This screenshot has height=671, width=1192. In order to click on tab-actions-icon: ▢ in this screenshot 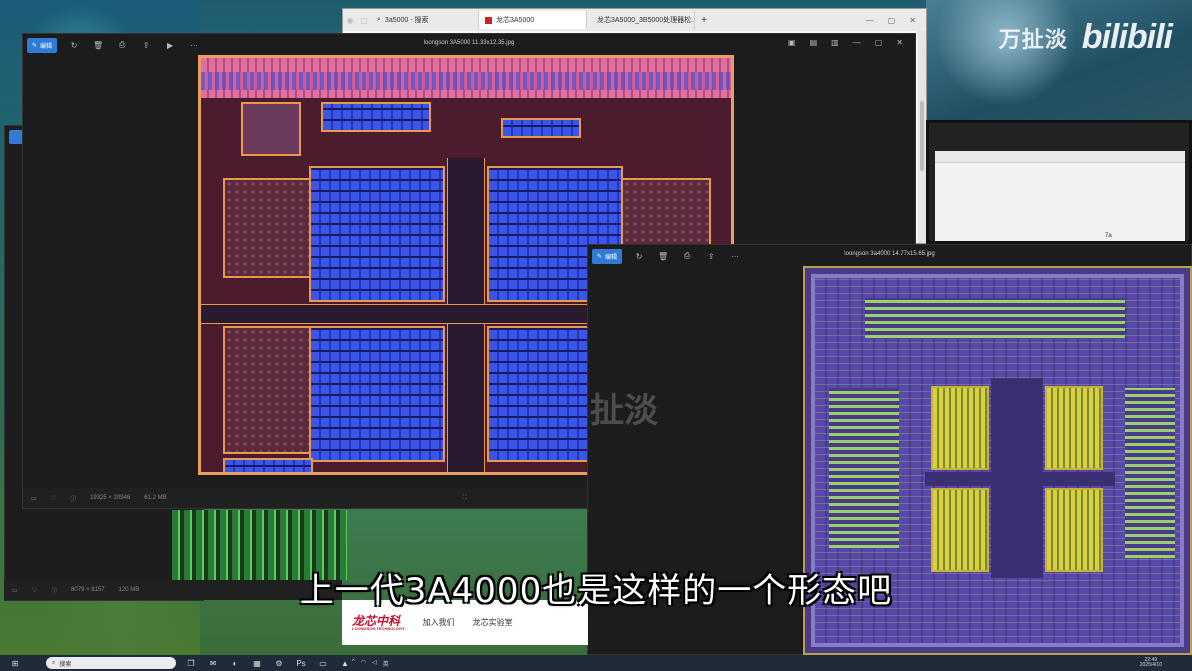, I will do `click(364, 20)`.